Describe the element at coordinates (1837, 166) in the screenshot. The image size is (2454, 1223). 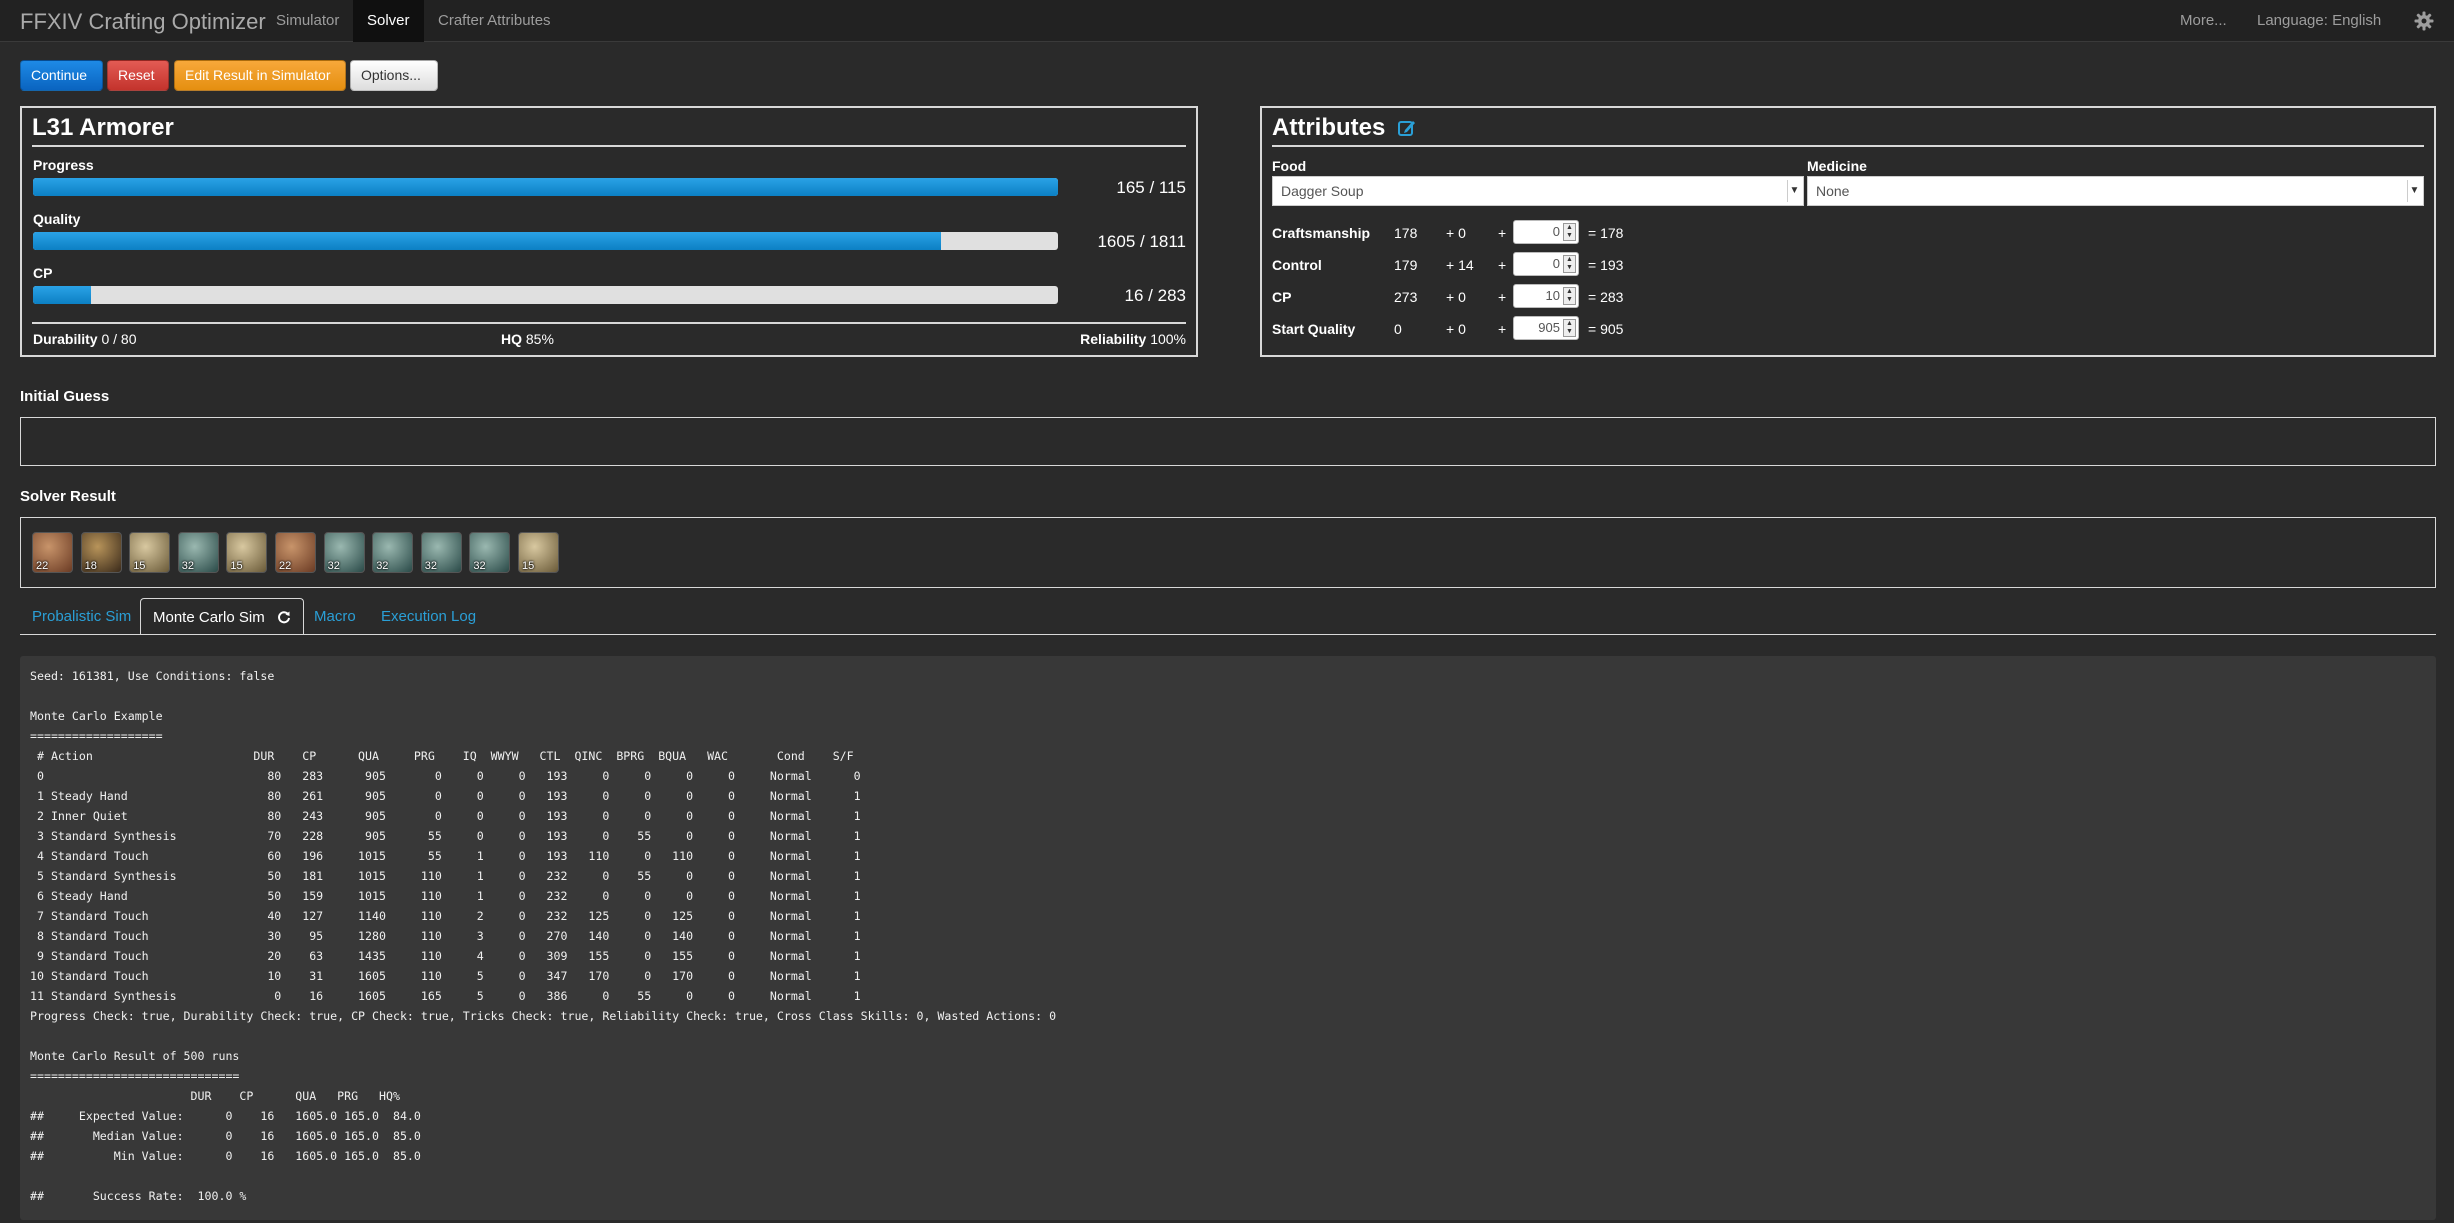
I see `medicine-label: Medicine` at that location.